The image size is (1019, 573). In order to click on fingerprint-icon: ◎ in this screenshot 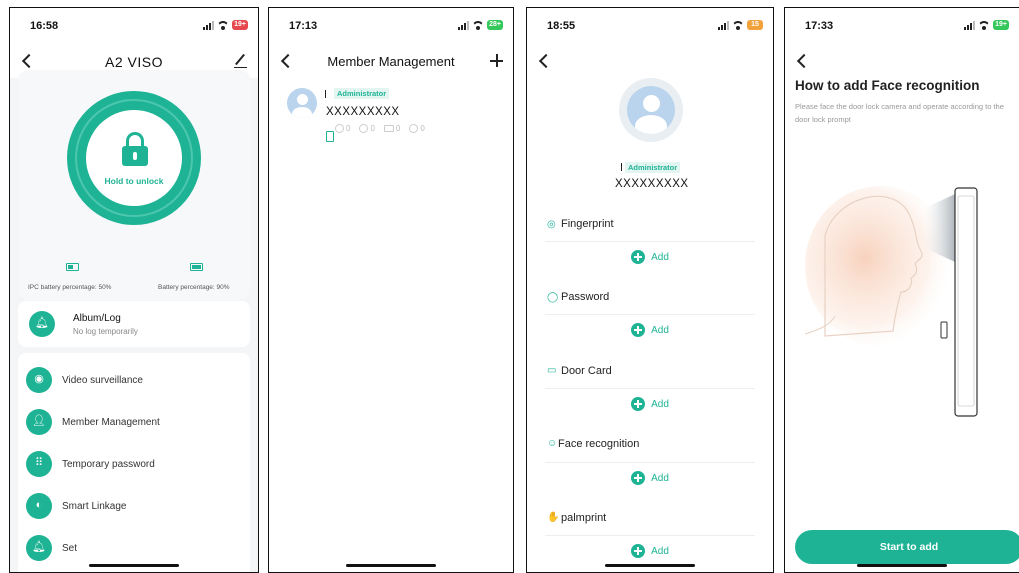, I will do `click(551, 224)`.